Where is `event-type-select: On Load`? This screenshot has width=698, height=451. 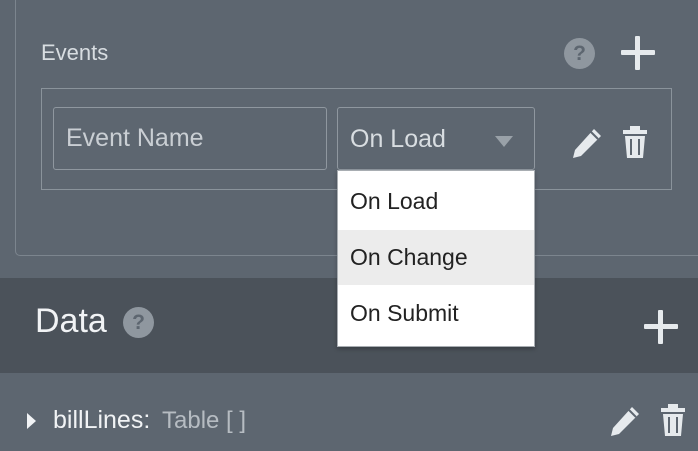 event-type-select: On Load is located at coordinates (436, 138).